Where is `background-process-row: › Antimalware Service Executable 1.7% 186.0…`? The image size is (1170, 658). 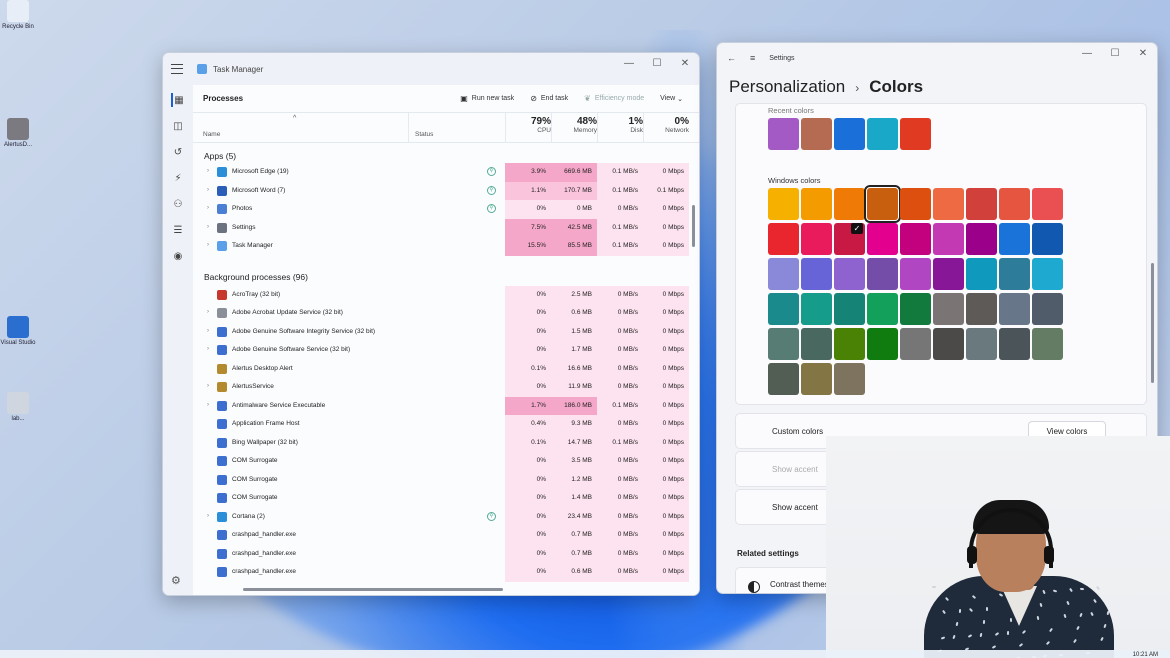 background-process-row: › Antimalware Service Executable 1.7% 186.0… is located at coordinates (441, 405).